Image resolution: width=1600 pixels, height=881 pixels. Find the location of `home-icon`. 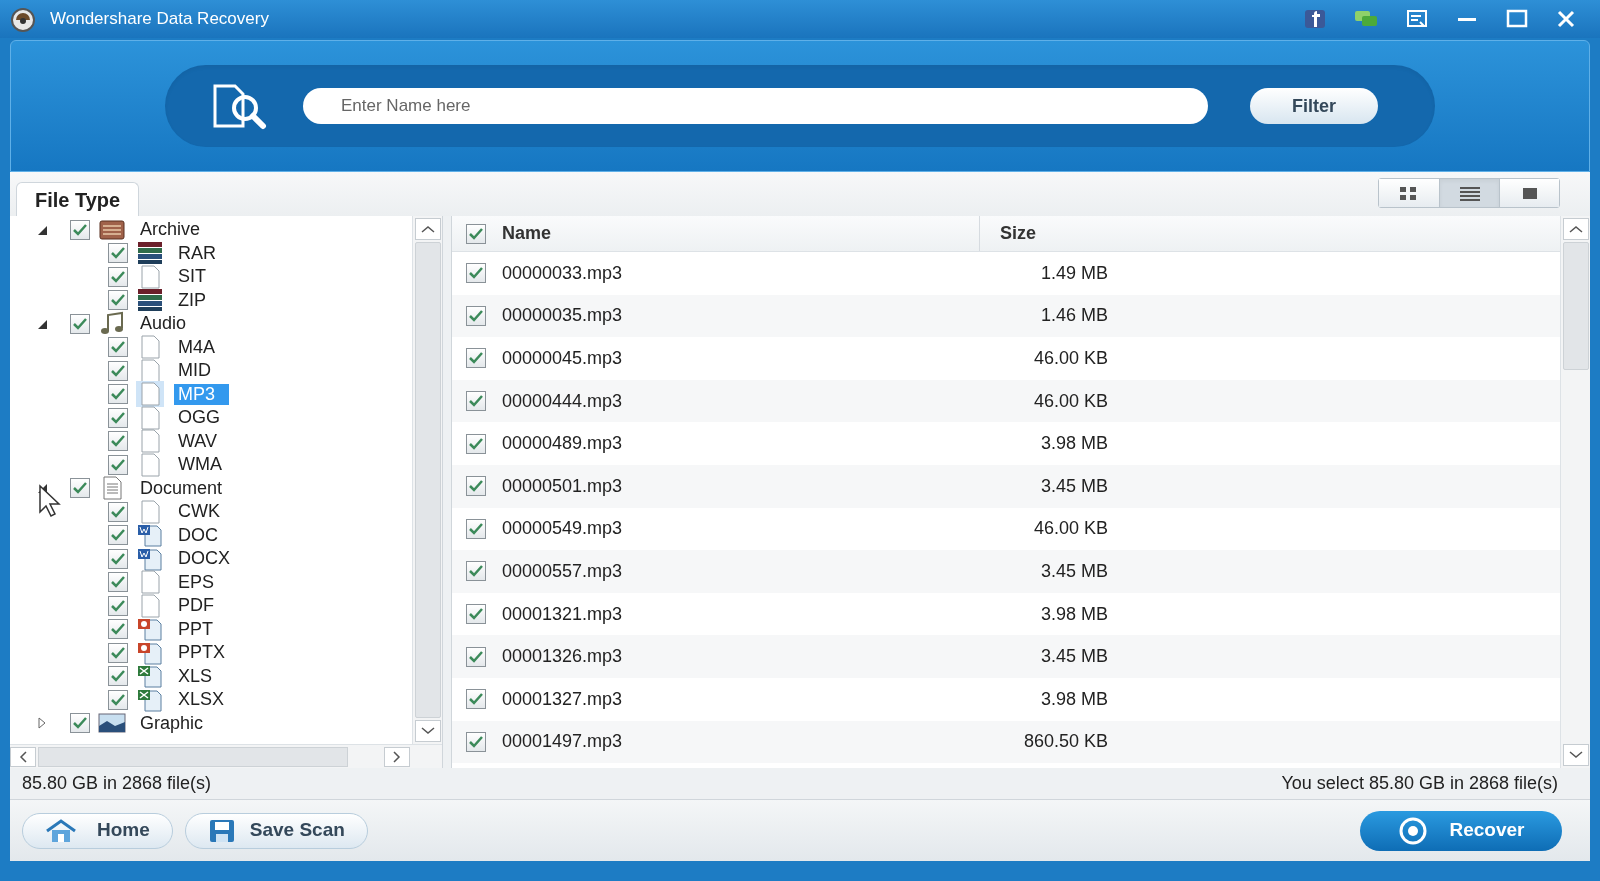

home-icon is located at coordinates (61, 830).